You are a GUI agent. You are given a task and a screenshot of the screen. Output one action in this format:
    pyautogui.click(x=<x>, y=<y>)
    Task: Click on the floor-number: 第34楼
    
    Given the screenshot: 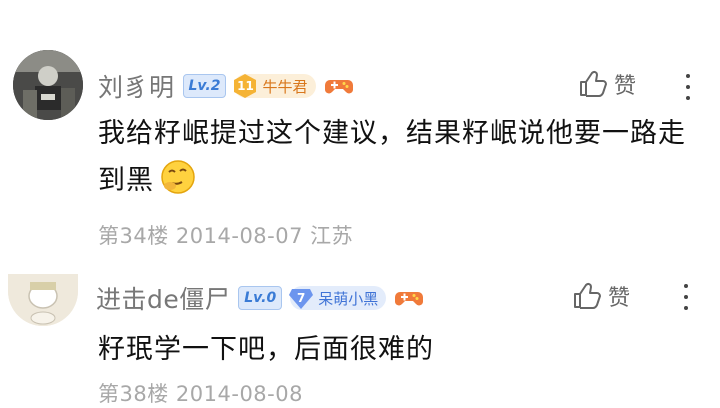 What is the action you would take?
    pyautogui.click(x=133, y=236)
    